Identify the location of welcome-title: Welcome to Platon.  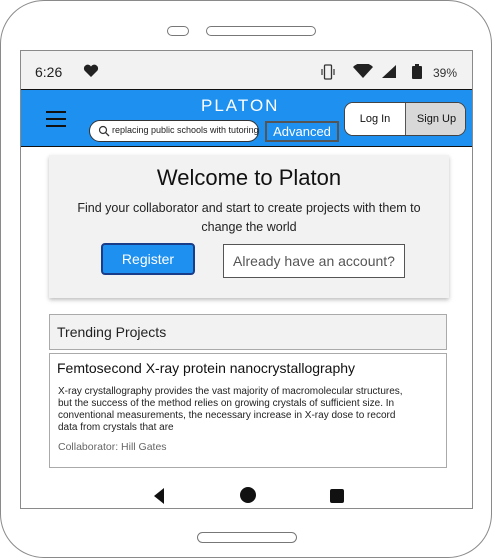
(249, 177).